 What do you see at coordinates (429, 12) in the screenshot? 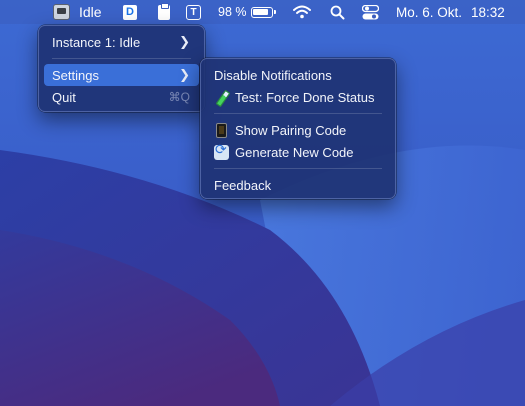
I see `clock-date: Mo. 6. Okt.` at bounding box center [429, 12].